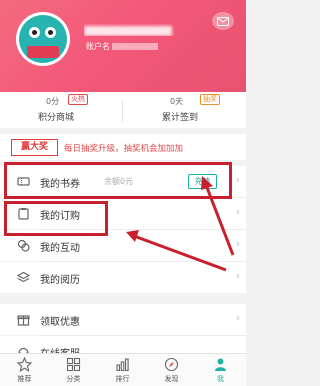  Describe the element at coordinates (171, 379) in the screenshot. I see `tab-label: 发现` at that location.